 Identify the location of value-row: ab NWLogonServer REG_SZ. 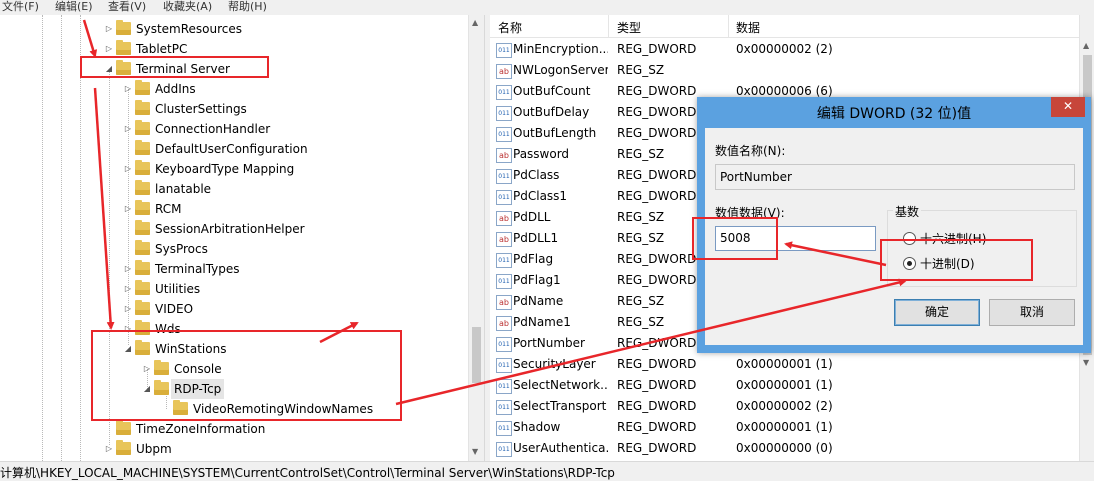
(784, 70).